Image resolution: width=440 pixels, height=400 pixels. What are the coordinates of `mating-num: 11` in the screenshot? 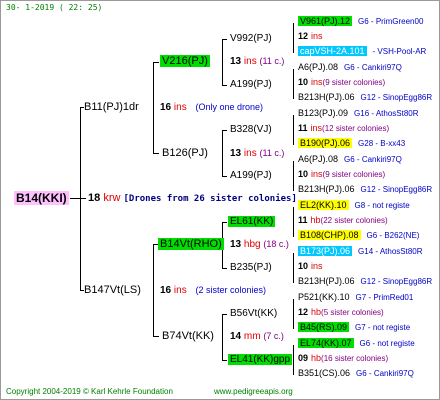 It's located at (303, 220).